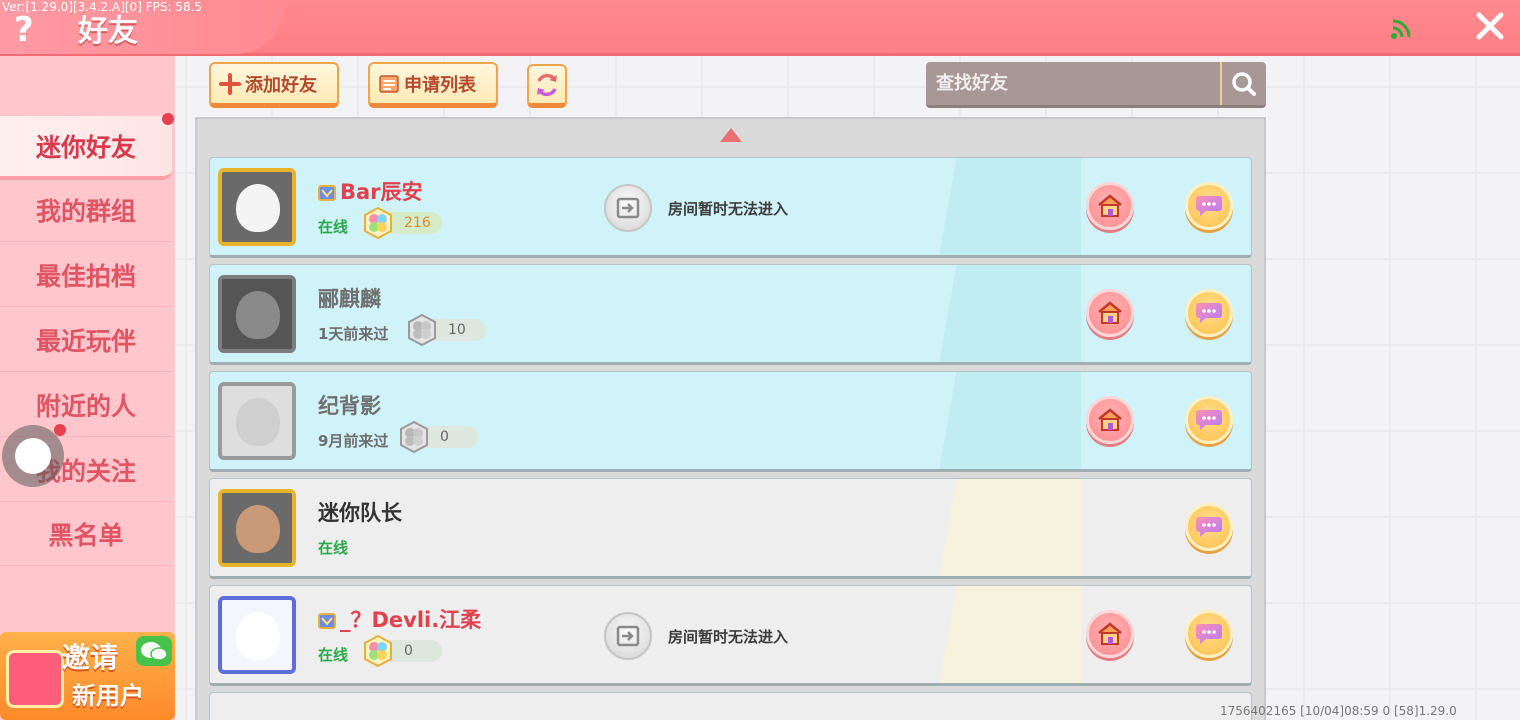 The height and width of the screenshot is (720, 1520). I want to click on sidebar-item-3: 最近玩伴, so click(86, 340).